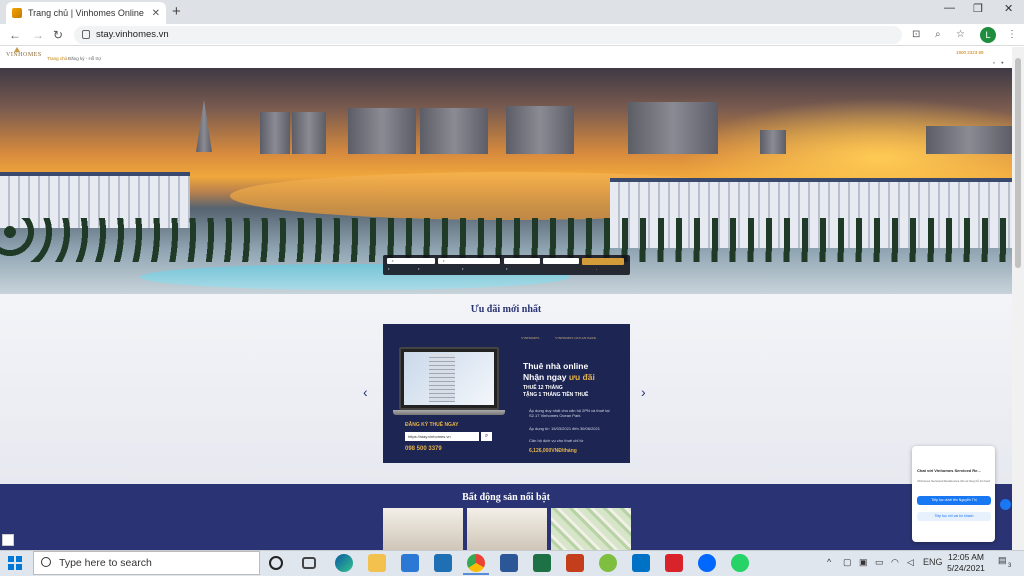 This screenshot has height=576, width=1024. Describe the element at coordinates (1010, 566) in the screenshot. I see `notification-count: 3` at that location.